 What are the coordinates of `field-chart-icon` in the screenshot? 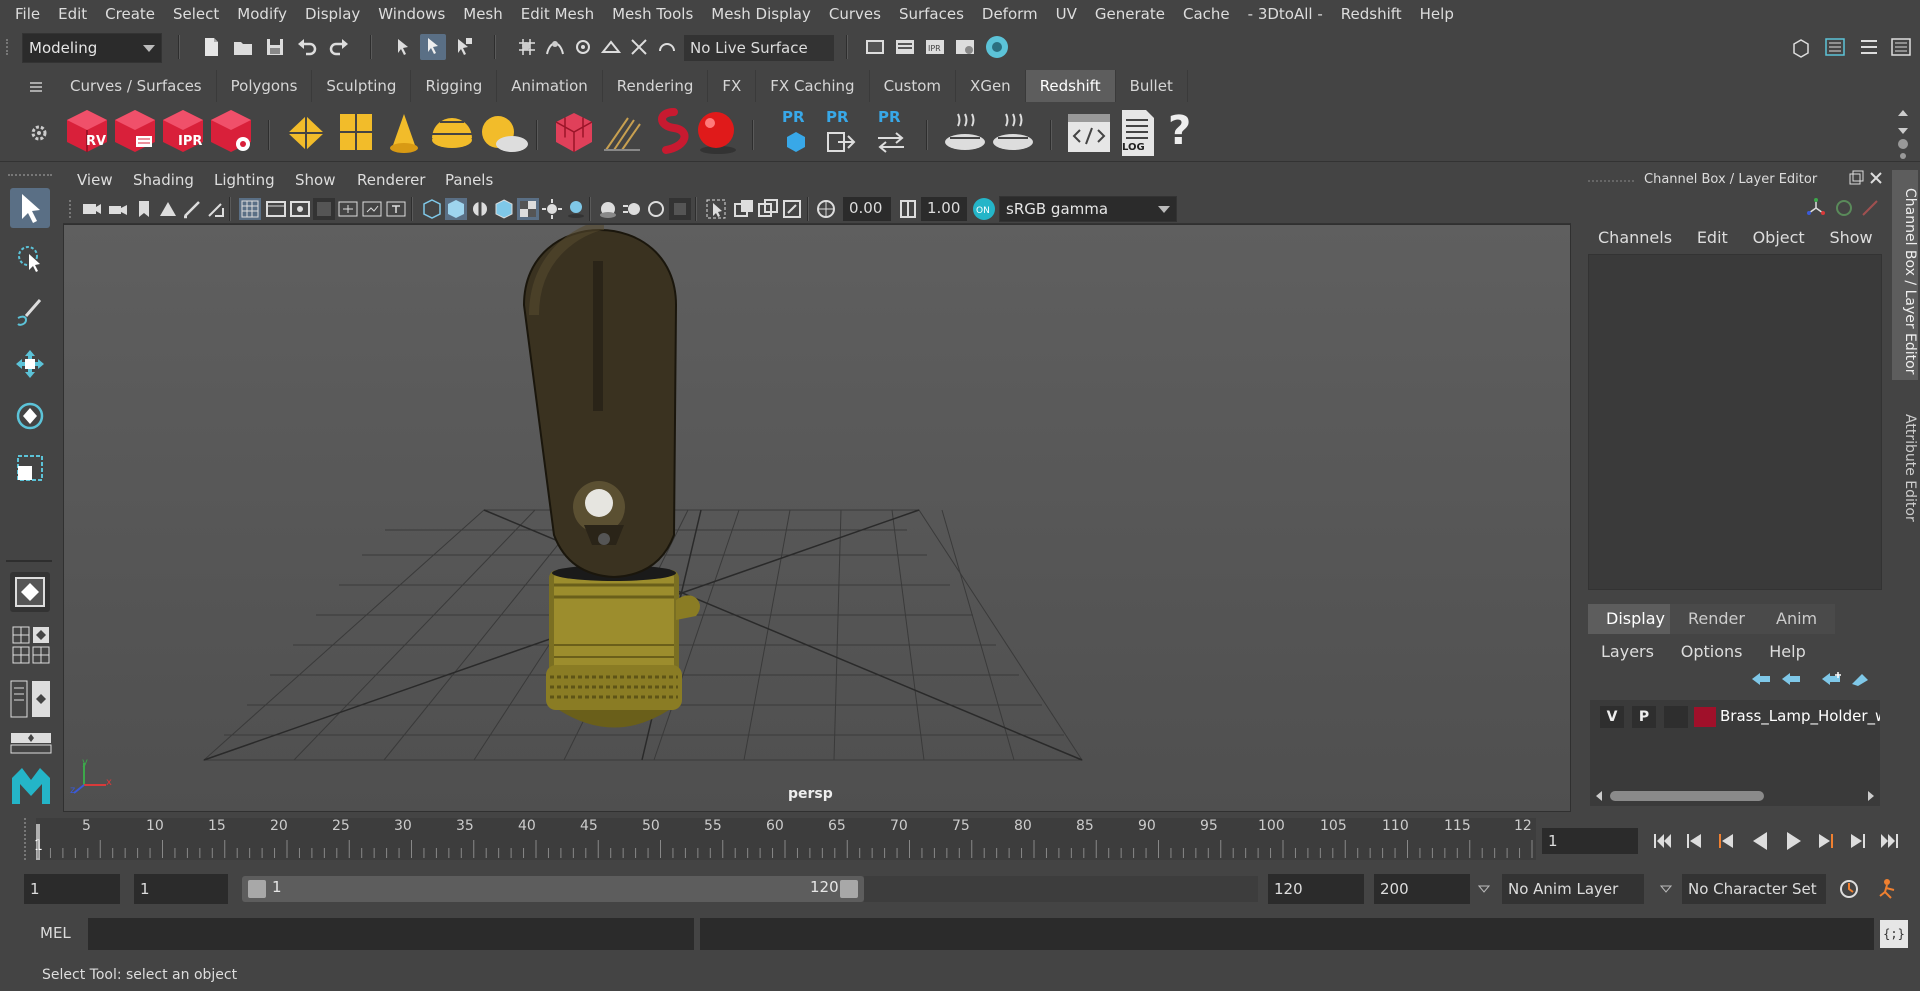 It's located at (348, 209).